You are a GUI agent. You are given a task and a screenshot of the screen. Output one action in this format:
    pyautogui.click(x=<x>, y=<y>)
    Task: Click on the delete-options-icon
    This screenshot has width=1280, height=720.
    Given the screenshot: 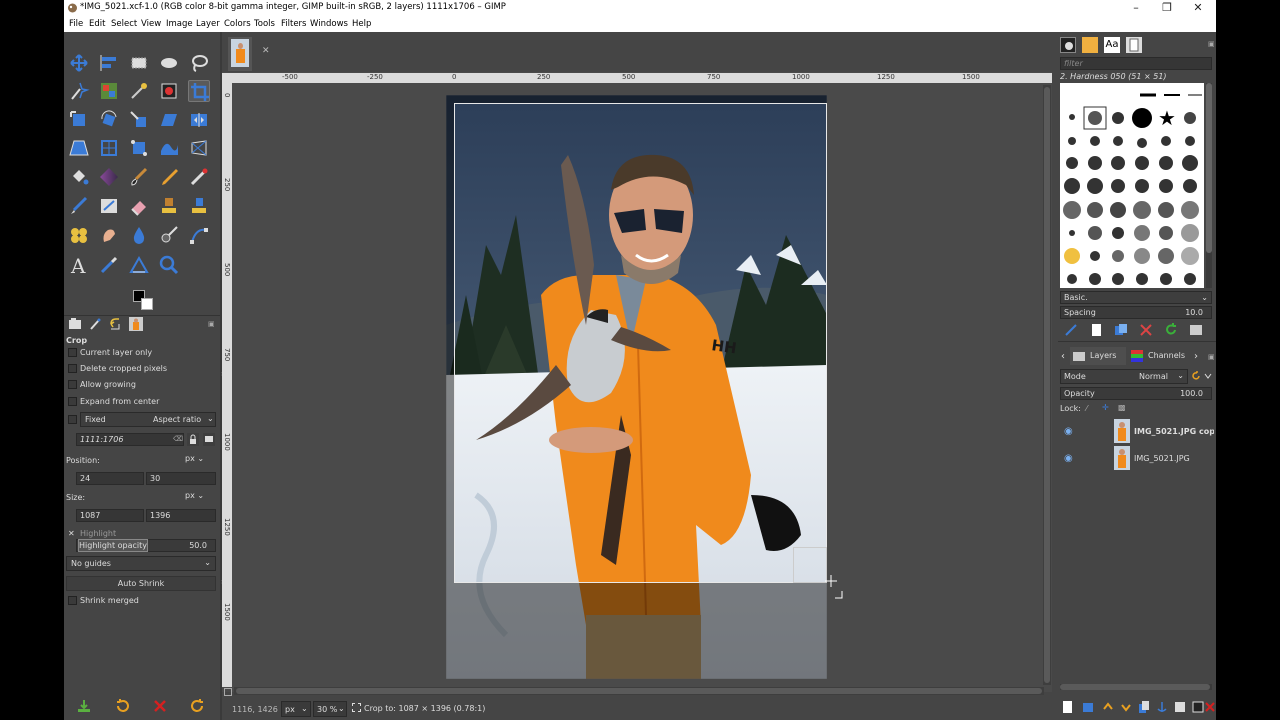 What is the action you would take?
    pyautogui.click(x=160, y=706)
    